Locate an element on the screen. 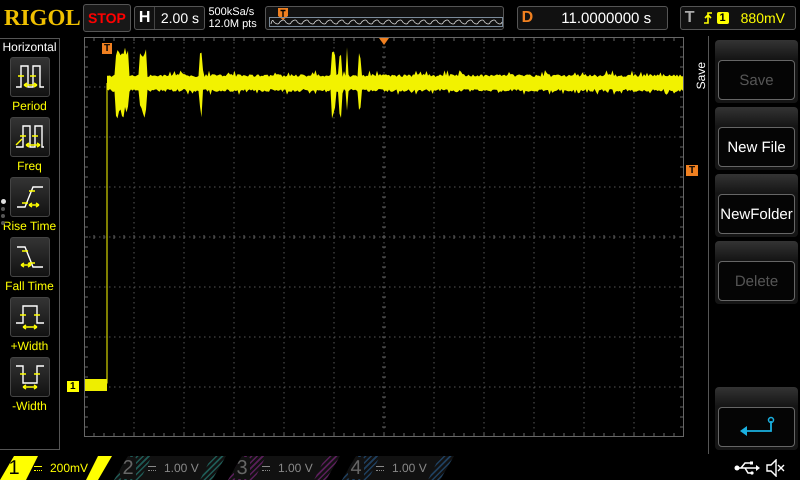  channel-tab: 4 1.00 V is located at coordinates (398, 468).